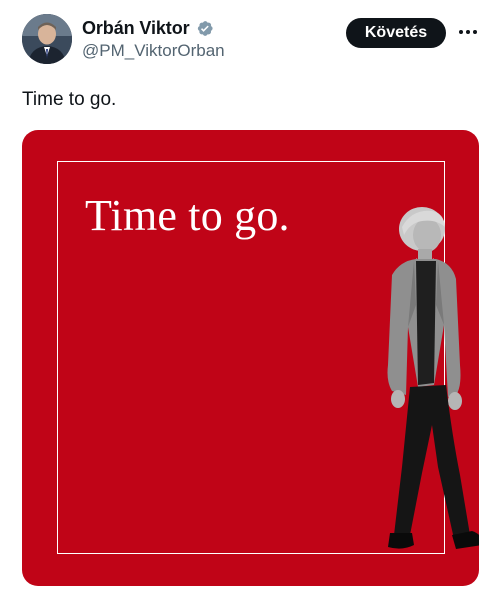 Image resolution: width=500 pixels, height=600 pixels. Describe the element at coordinates (396, 33) in the screenshot. I see `follow-button: Követés` at that location.